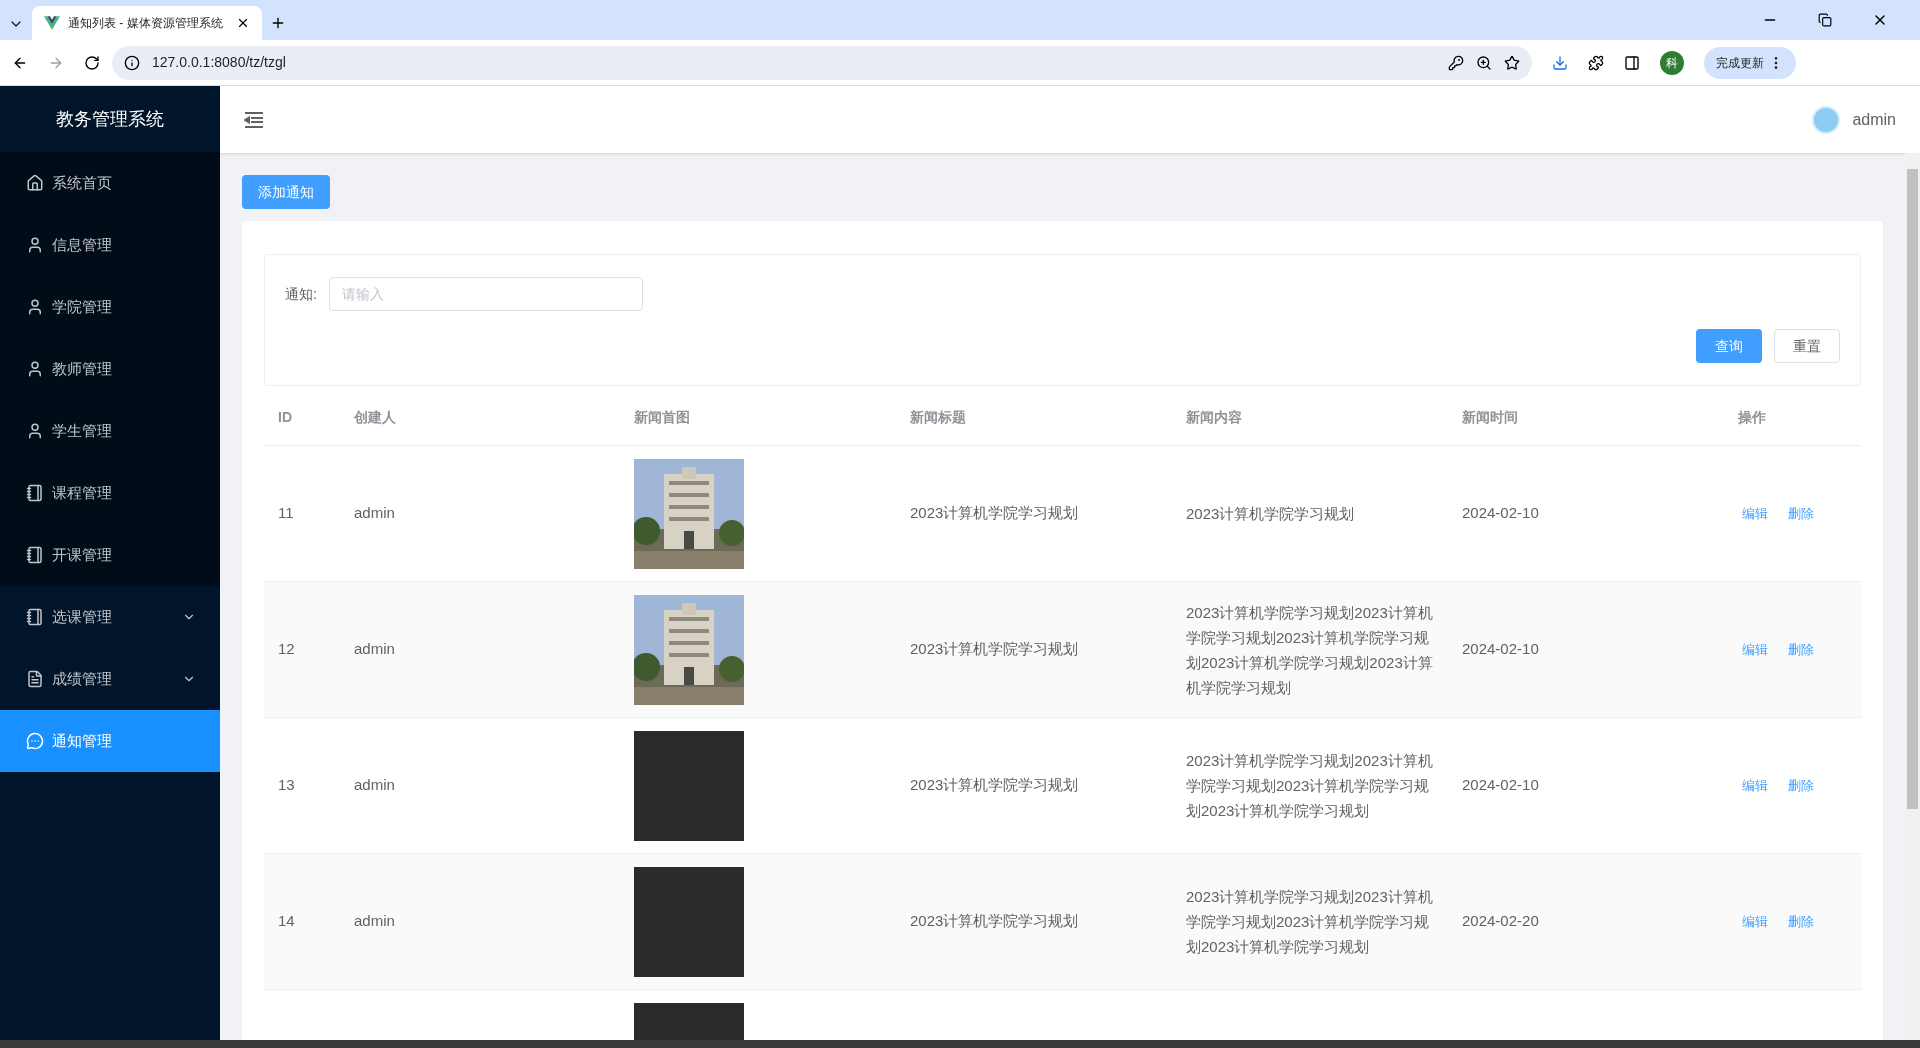  What do you see at coordinates (285, 417) in the screenshot?
I see `column-header: ID` at bounding box center [285, 417].